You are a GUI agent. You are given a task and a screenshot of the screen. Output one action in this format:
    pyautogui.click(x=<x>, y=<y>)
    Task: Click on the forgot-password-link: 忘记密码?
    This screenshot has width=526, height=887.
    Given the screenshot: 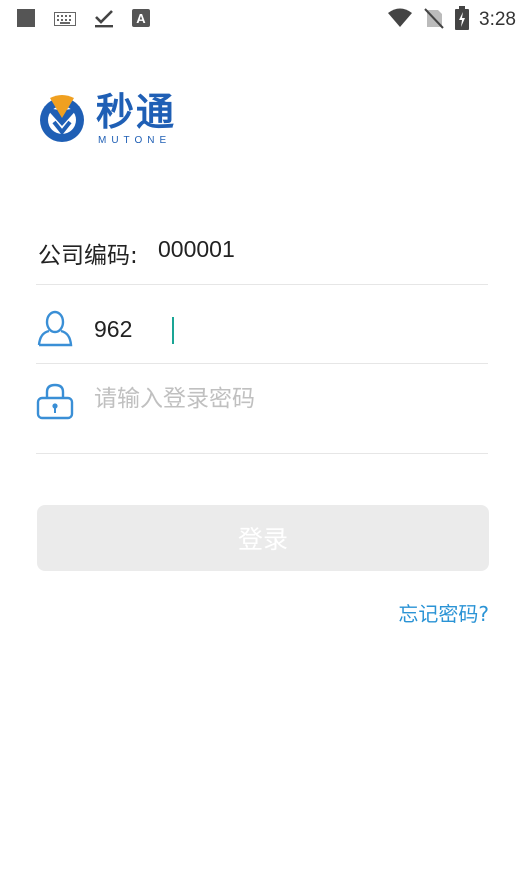 What is the action you would take?
    pyautogui.click(x=443, y=612)
    